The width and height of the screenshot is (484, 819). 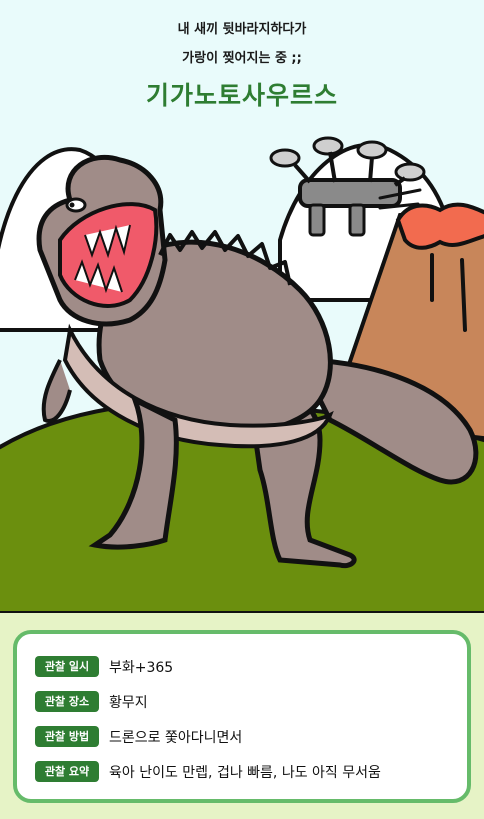 I want to click on info-value: 부화+365, so click(x=141, y=667).